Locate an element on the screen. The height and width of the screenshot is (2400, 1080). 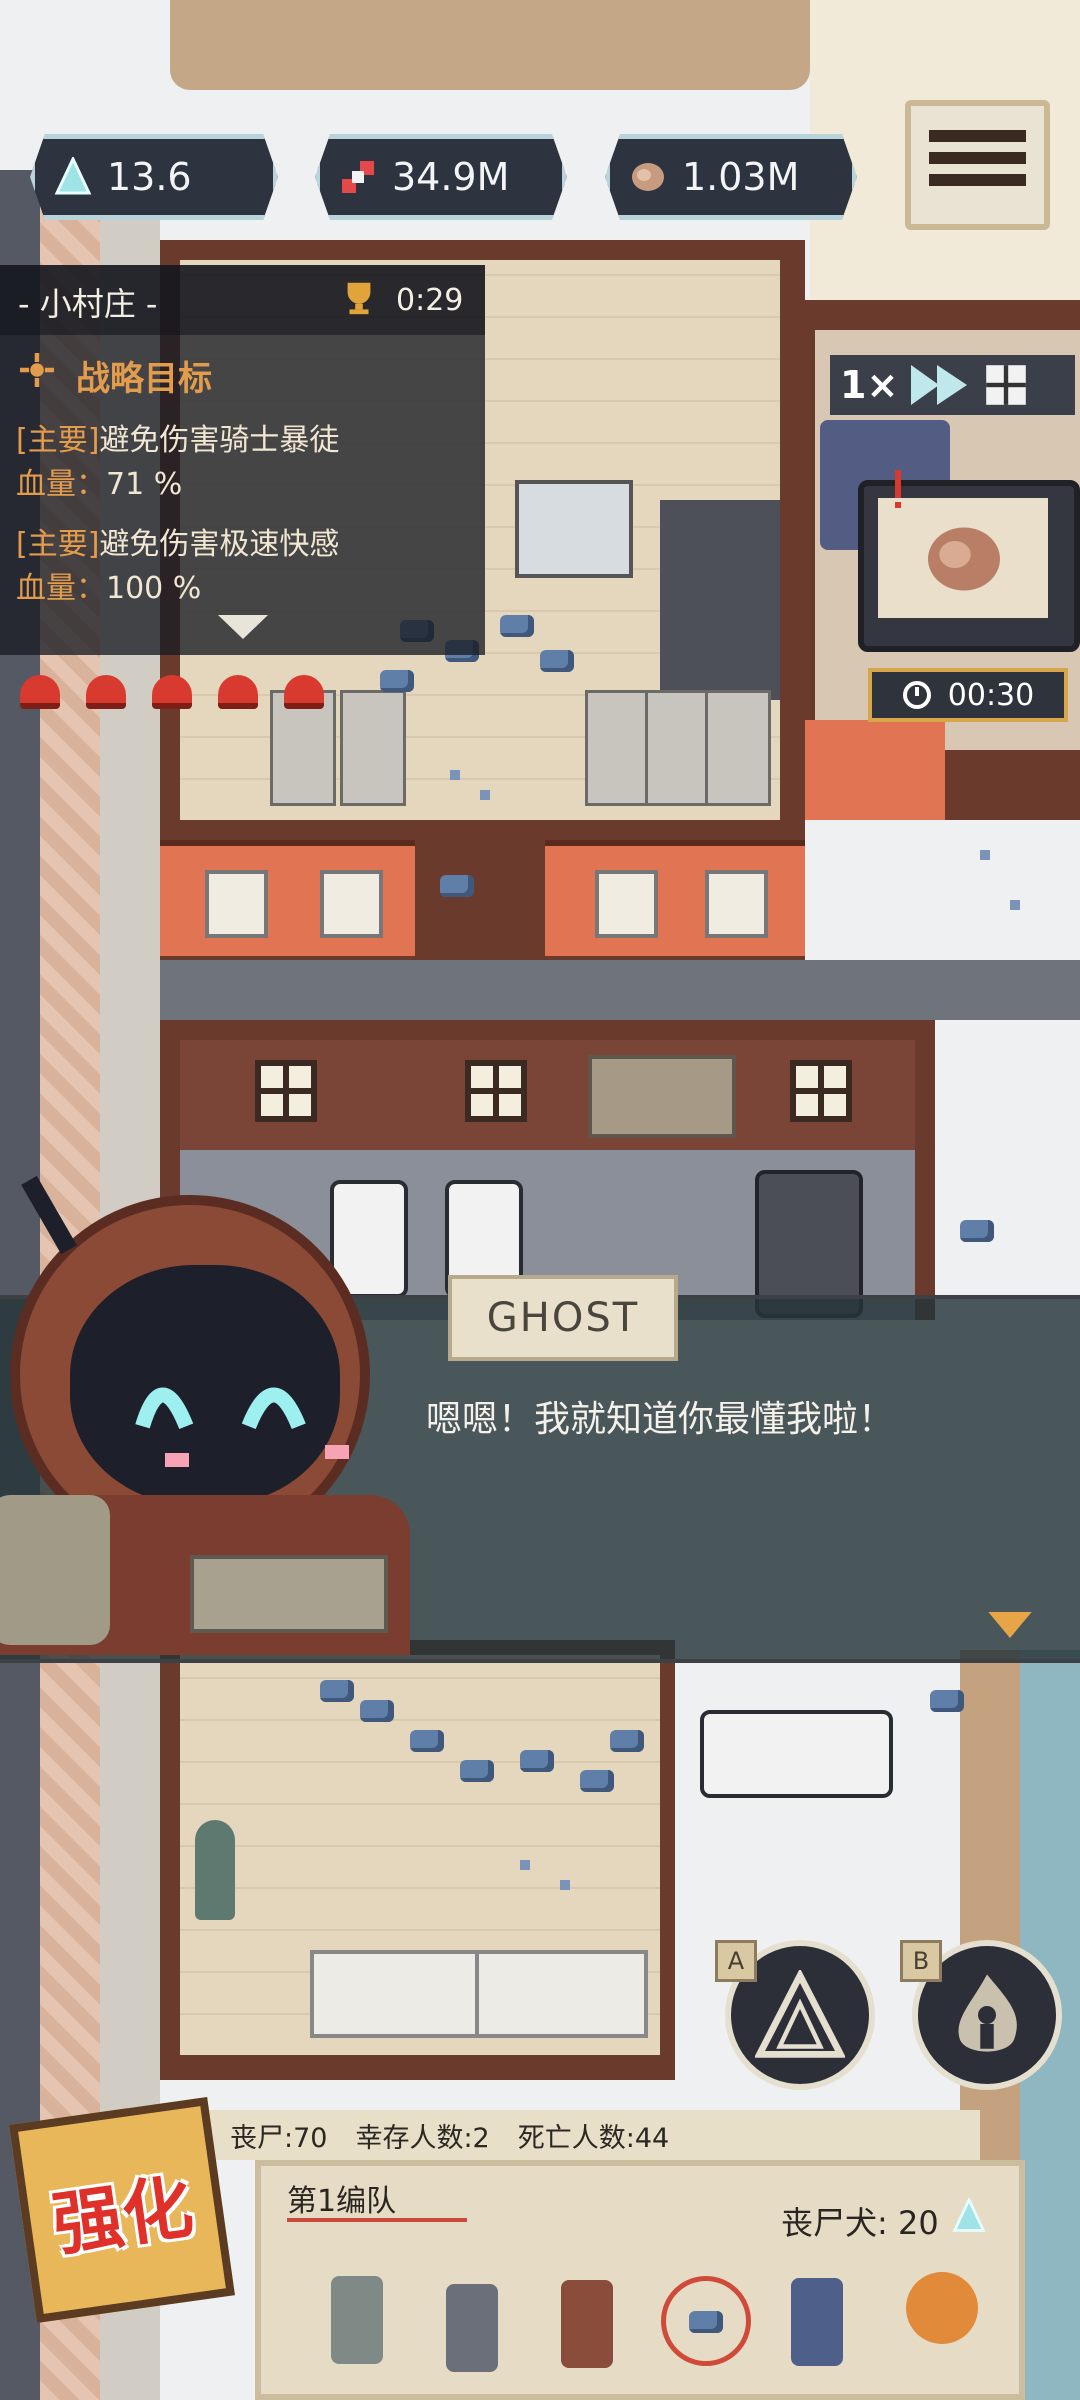
objective-text: 避免伤害骑士暴徒 is located at coordinates (219, 440).